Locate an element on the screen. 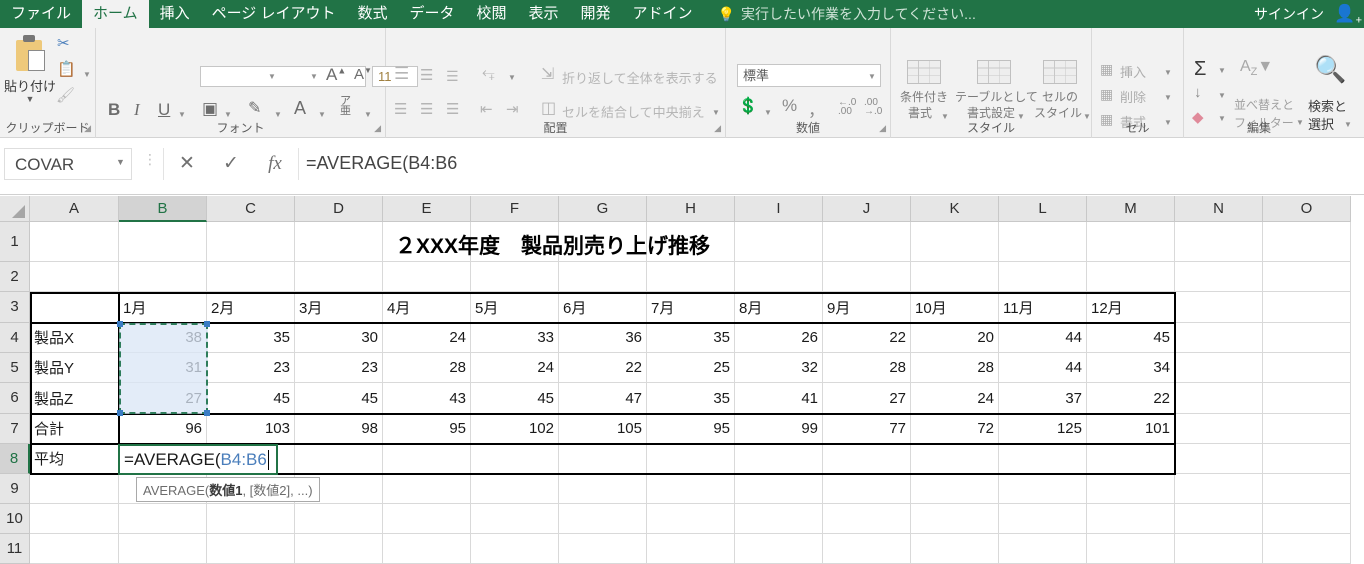  cell-C5: 23 is located at coordinates (251, 368).